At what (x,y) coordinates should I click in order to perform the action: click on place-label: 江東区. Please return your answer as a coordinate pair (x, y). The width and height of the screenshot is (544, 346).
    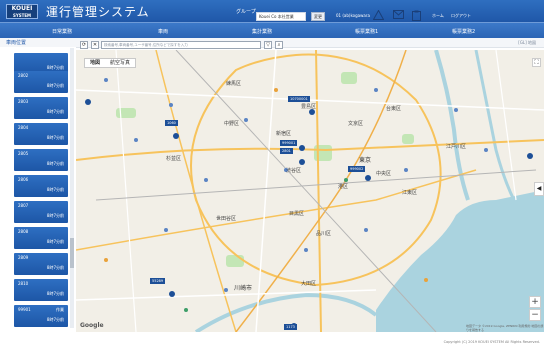
    Looking at the image, I should click on (409, 192).